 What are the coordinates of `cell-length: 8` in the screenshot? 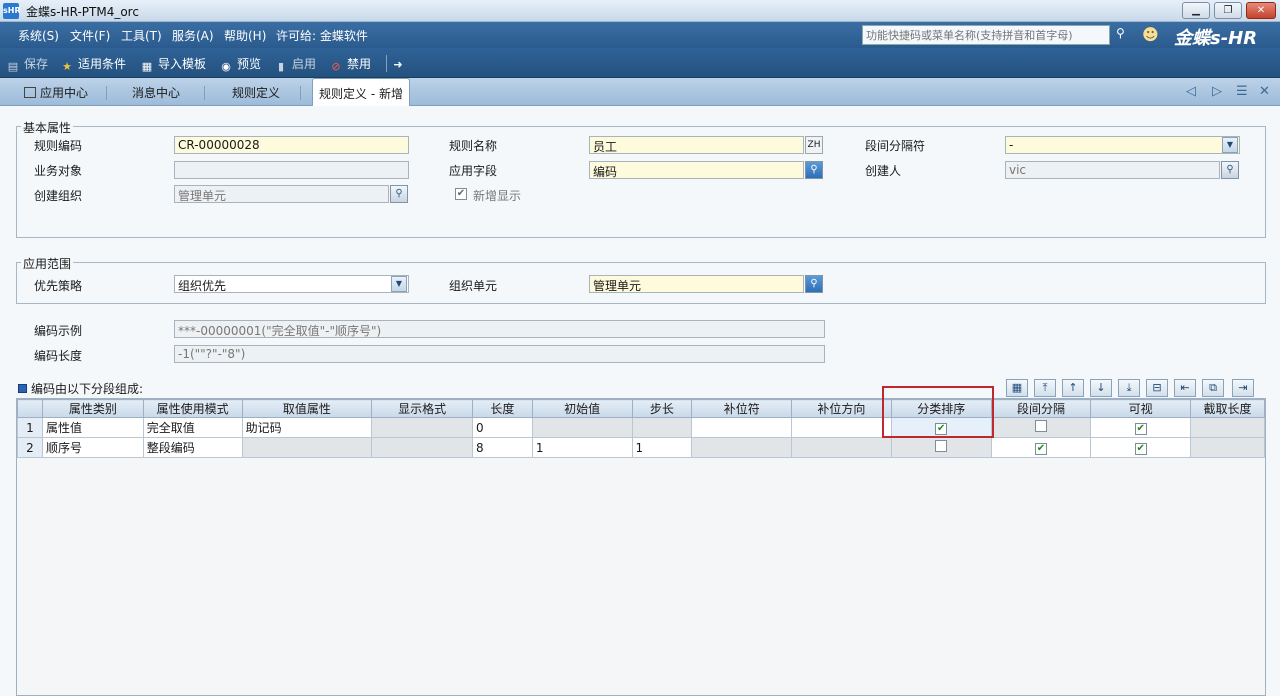 It's located at (502, 447).